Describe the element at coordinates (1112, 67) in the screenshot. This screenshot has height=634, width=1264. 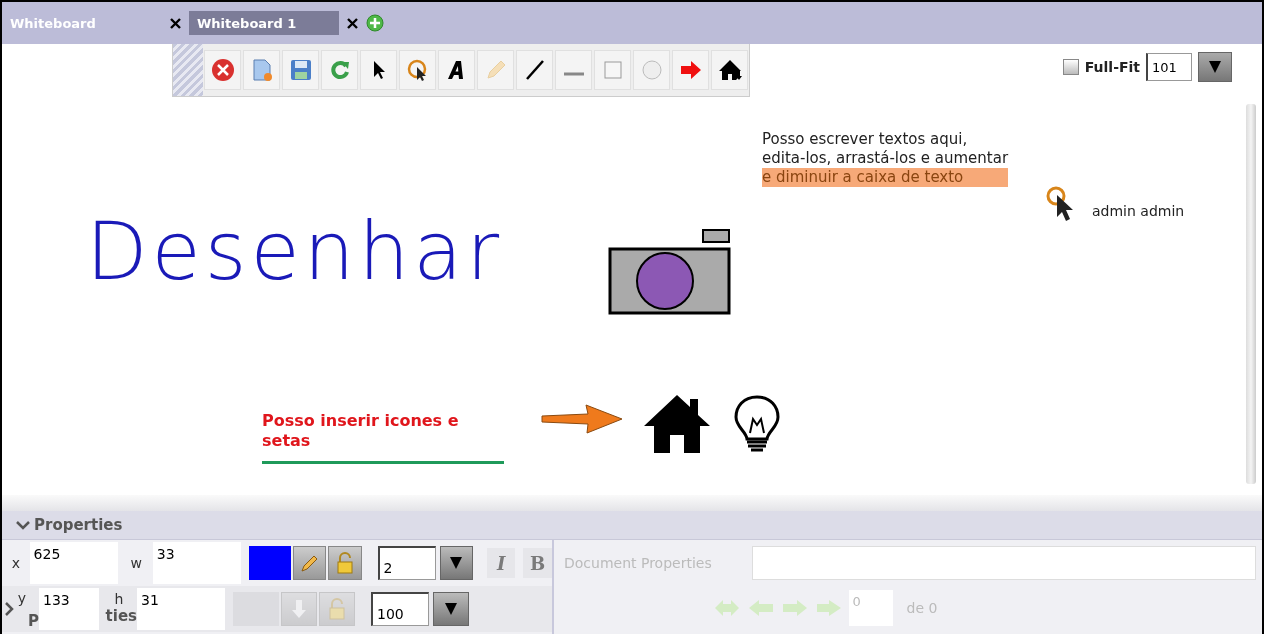
I see `checkbox-label: Full-Fit` at that location.